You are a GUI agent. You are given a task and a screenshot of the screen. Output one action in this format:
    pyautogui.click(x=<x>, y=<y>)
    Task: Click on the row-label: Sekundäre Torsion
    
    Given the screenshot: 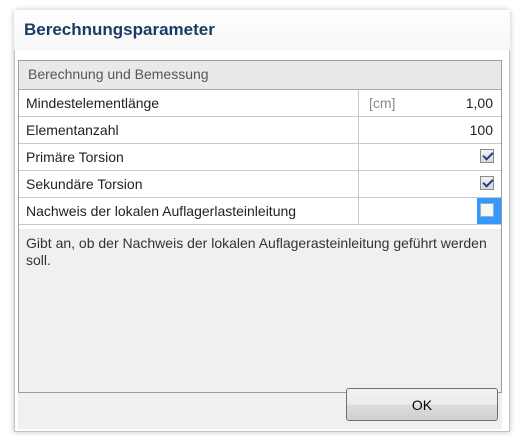 What is the action you would take?
    pyautogui.click(x=189, y=184)
    